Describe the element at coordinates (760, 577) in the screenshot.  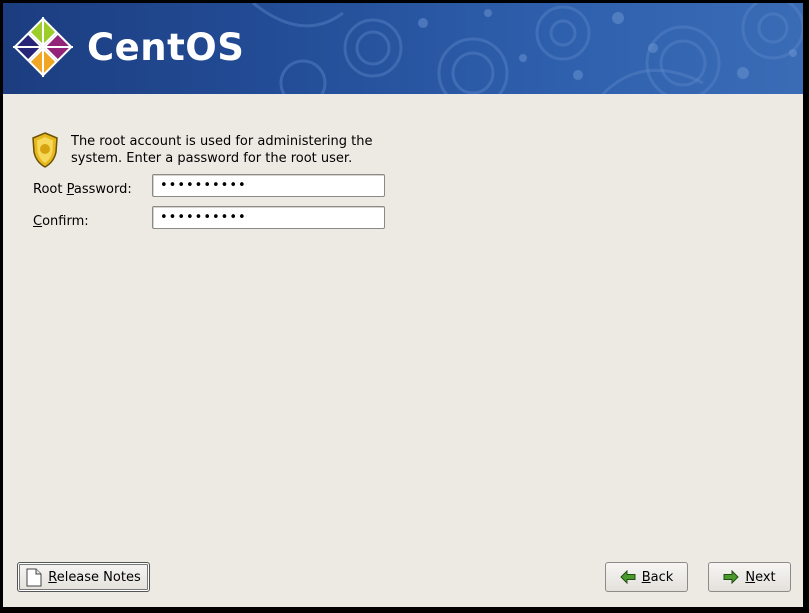
I see `next-label: Next` at that location.